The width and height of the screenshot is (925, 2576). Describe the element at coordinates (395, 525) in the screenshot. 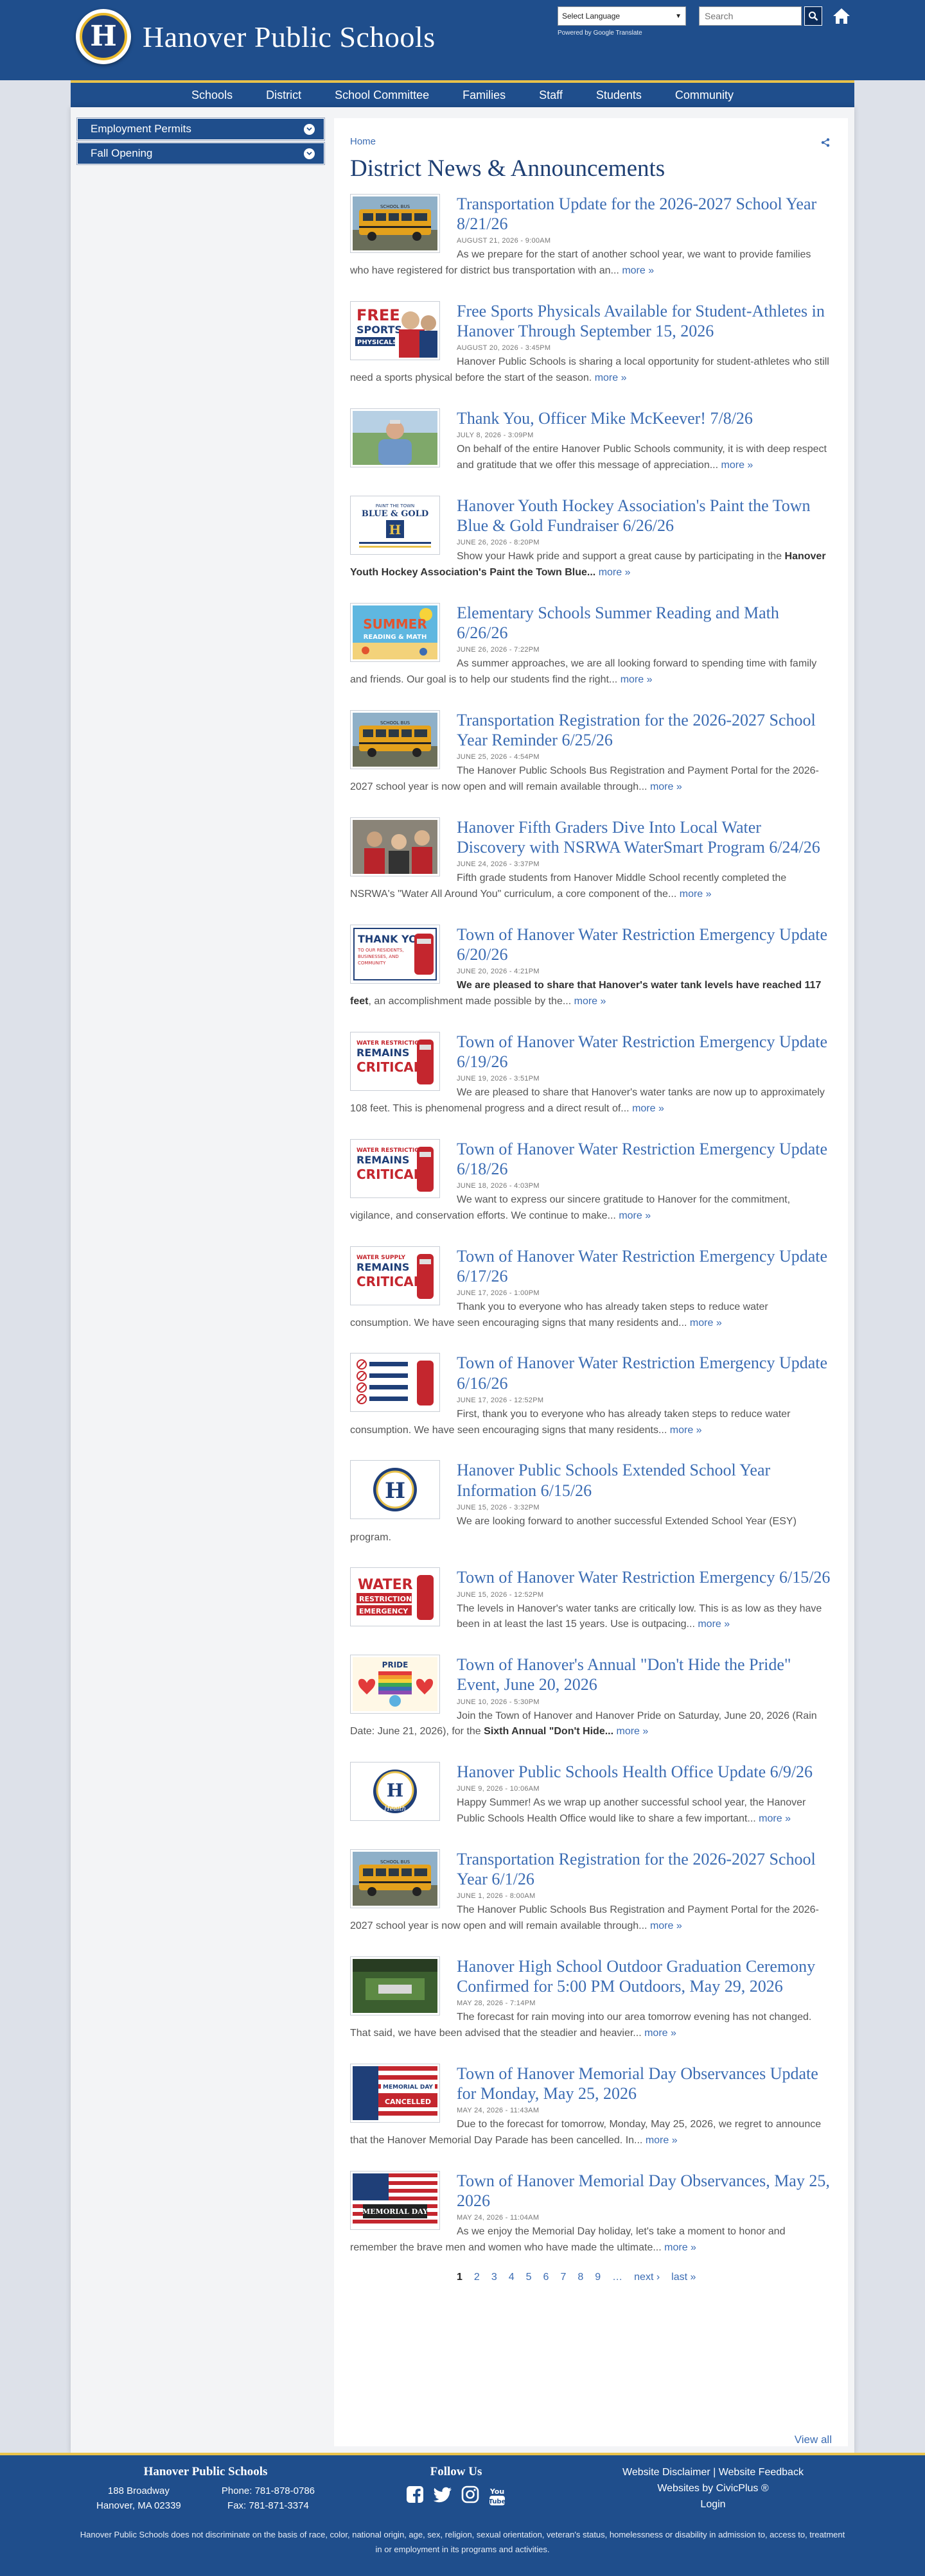

I see `post-thumbnail: PAINT THE TOWN BLUE & GOLD H` at that location.